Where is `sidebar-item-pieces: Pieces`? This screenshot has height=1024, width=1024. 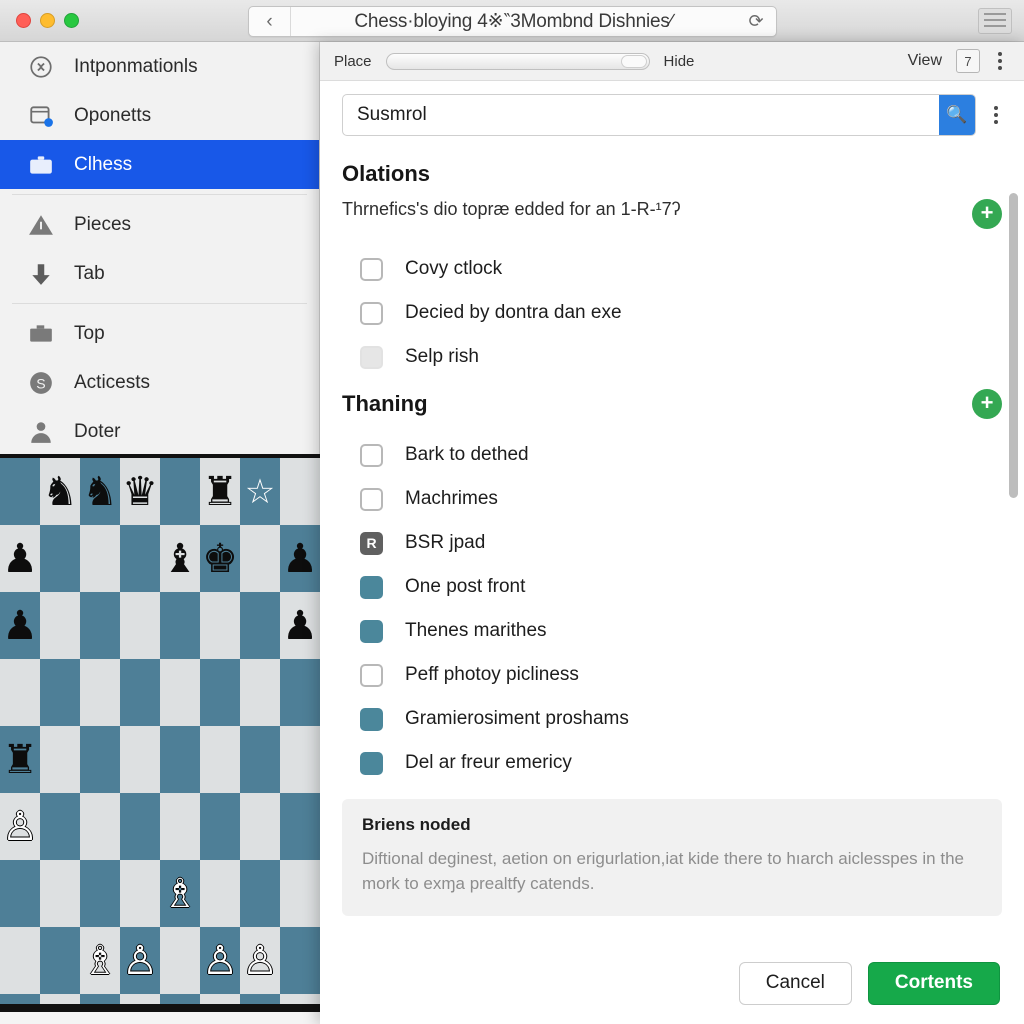
sidebar-item-pieces: Pieces is located at coordinates (159, 224).